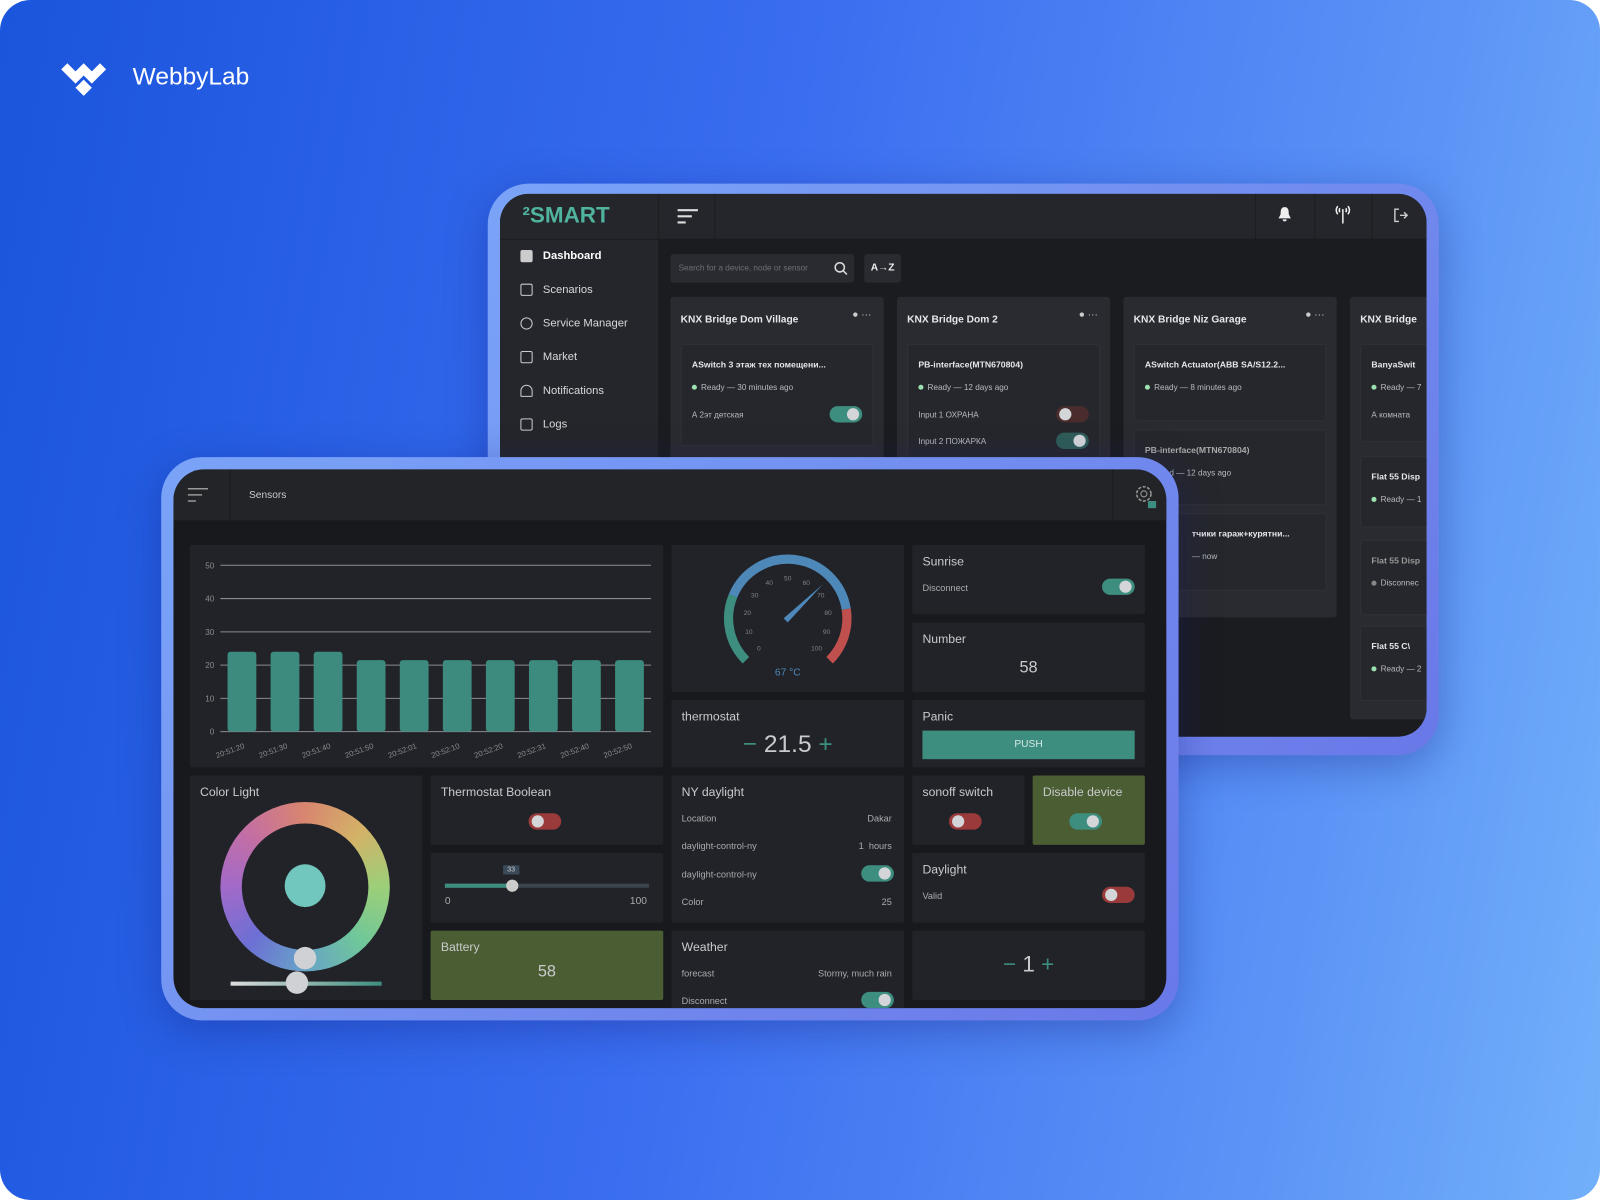  What do you see at coordinates (877, 873) in the screenshot?
I see `daylight-control-toggle` at bounding box center [877, 873].